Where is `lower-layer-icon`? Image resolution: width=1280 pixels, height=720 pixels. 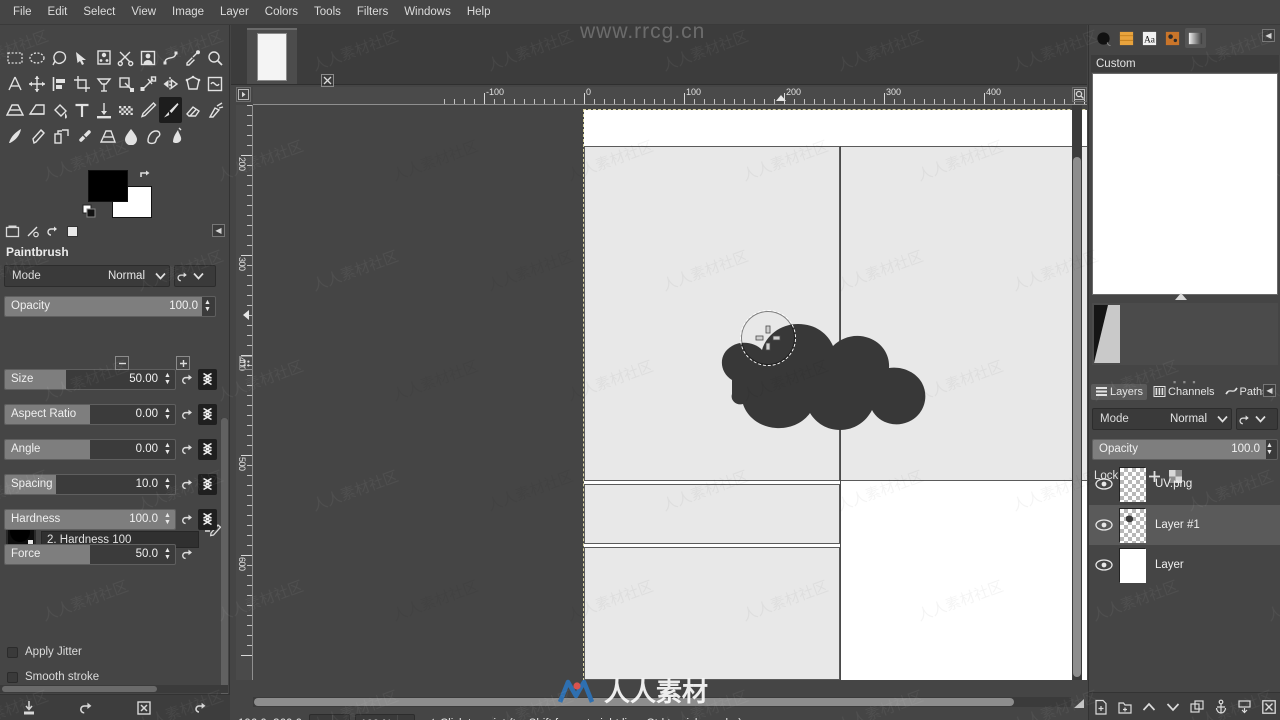
lower-layer-icon is located at coordinates (1173, 707).